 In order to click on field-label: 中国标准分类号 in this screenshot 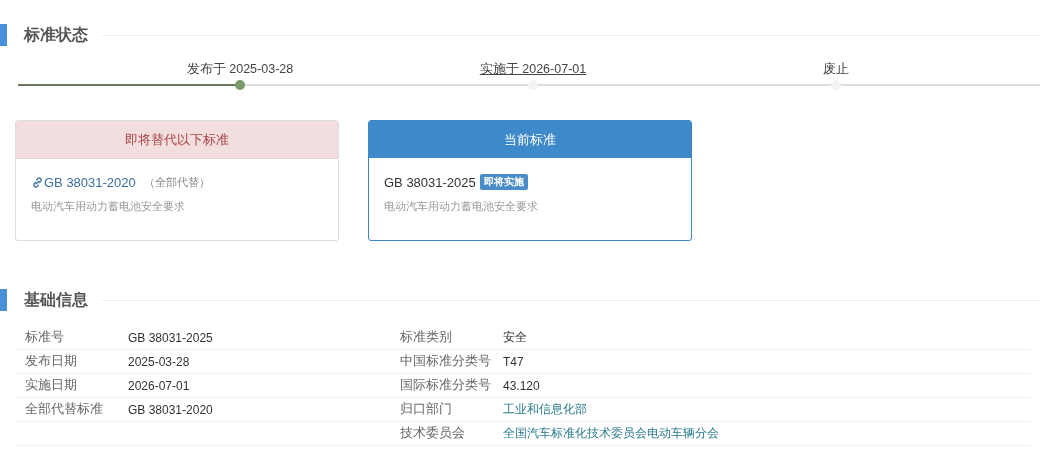, I will do `click(445, 361)`.